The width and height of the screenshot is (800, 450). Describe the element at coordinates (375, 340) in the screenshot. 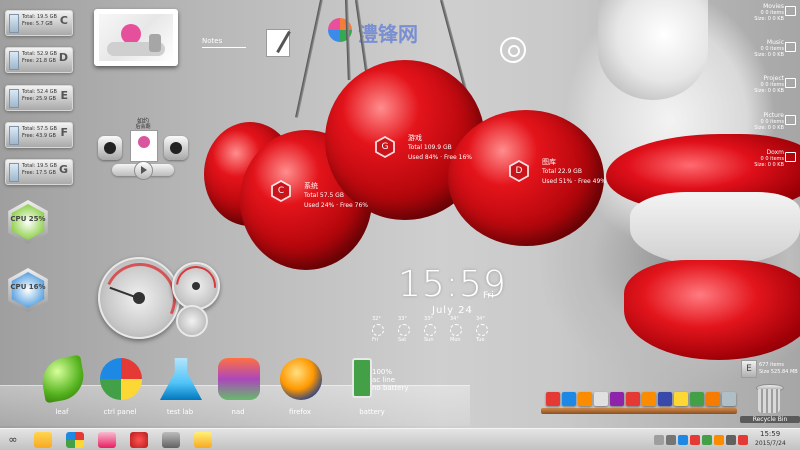

I see `weather-day: Fri` at that location.